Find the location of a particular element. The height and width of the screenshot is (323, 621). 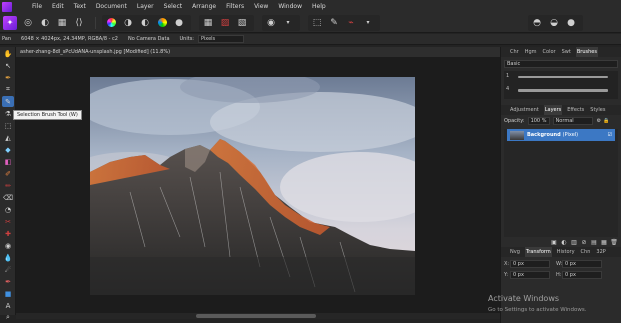

menu-filters: Filters is located at coordinates (235, 6).